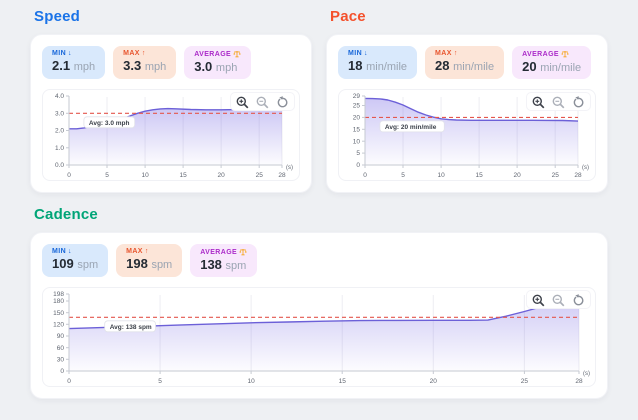 The height and width of the screenshot is (420, 638). Describe the element at coordinates (58, 294) in the screenshot. I see `svg-text: 198` at that location.